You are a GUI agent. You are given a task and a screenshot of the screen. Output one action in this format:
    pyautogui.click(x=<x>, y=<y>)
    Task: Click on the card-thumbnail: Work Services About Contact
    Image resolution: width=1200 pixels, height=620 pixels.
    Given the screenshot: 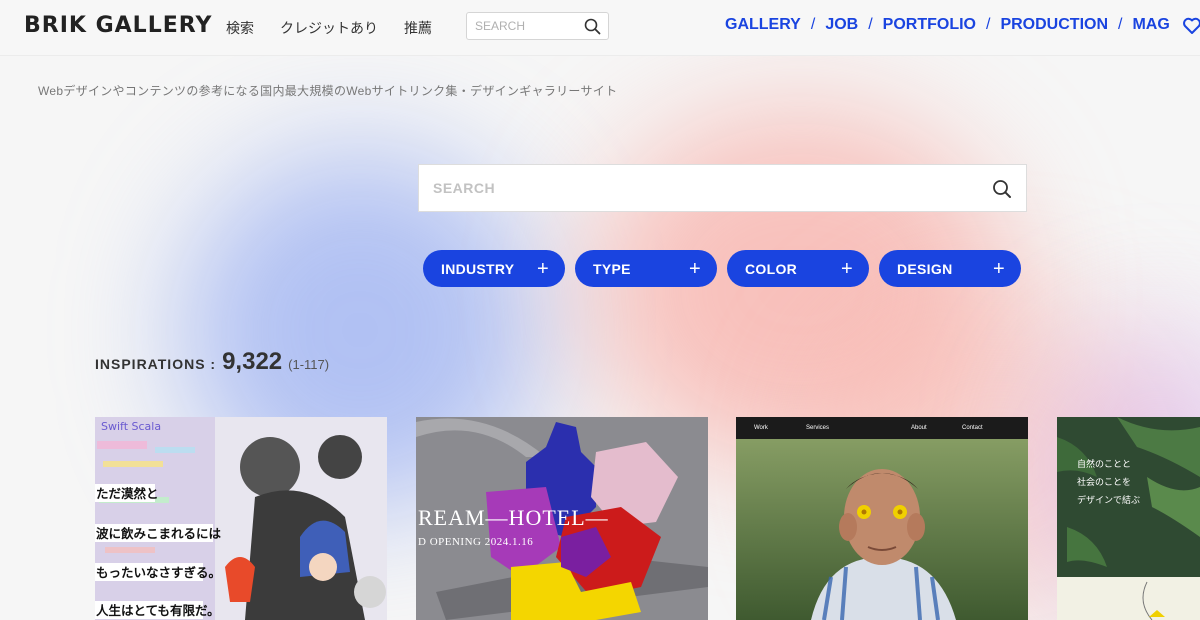 What is the action you would take?
    pyautogui.click(x=882, y=518)
    